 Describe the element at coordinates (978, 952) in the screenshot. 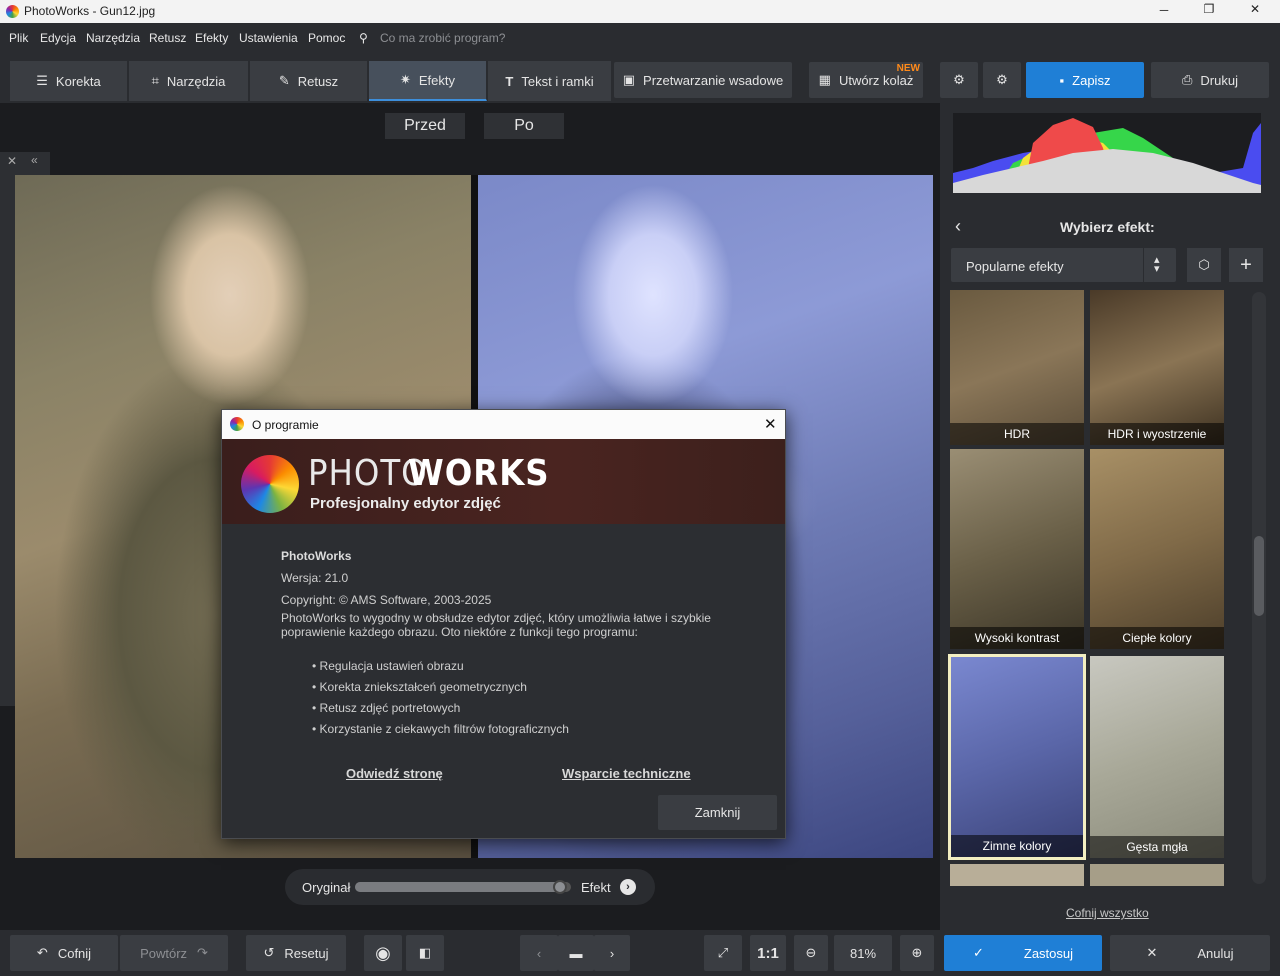

I see `check-icon: ✓` at that location.